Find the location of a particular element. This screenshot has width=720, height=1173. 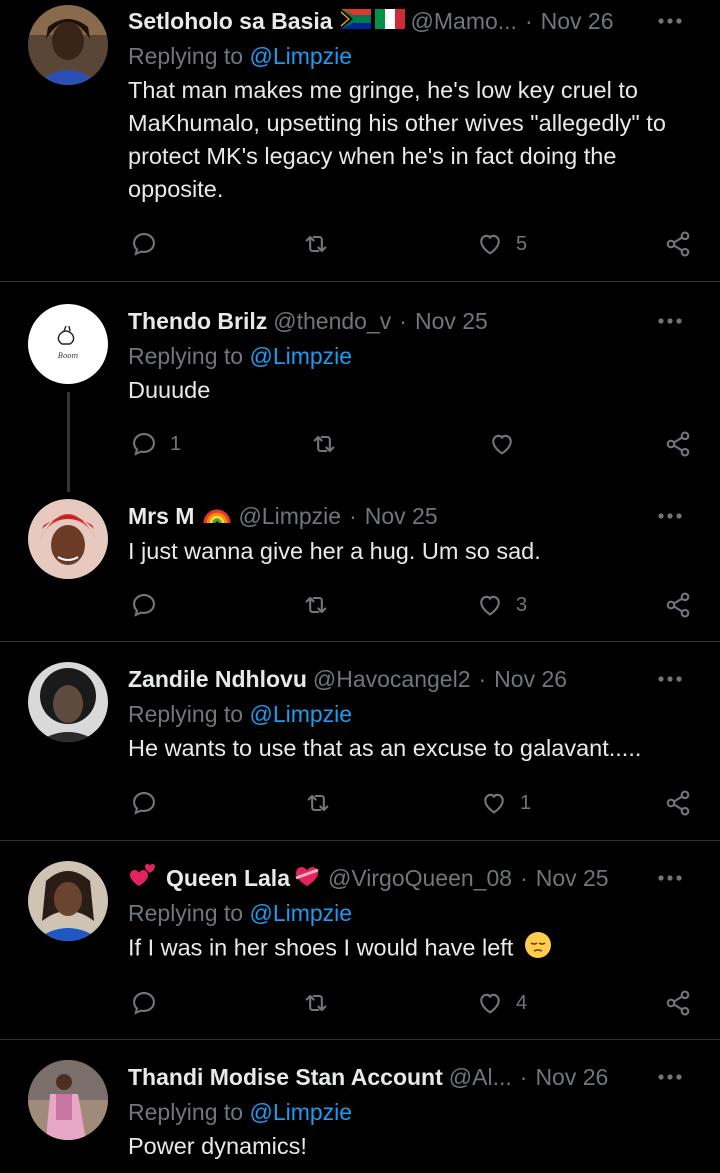

like-button: 3 is located at coordinates (501, 605).